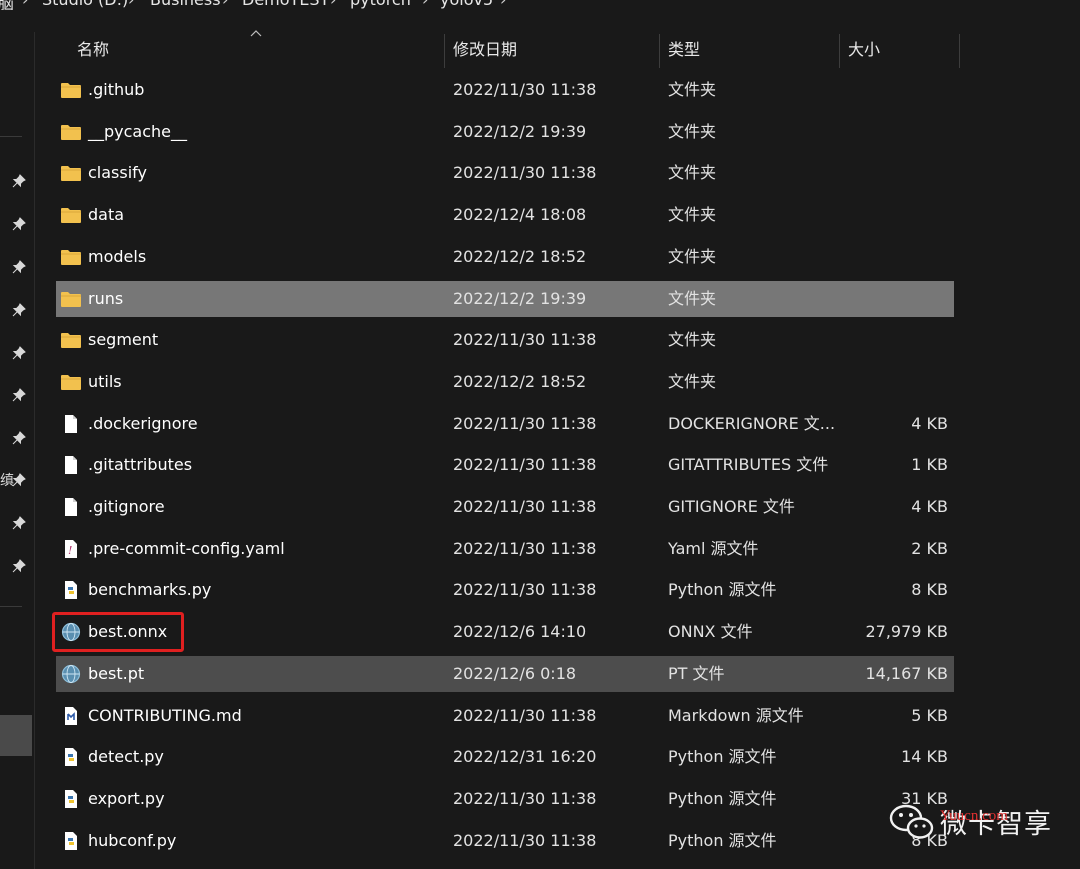 The image size is (1080, 869). I want to click on file-row: best.pt 2022/12/6 0:18 PT 文件 14,167 KB, so click(505, 673).